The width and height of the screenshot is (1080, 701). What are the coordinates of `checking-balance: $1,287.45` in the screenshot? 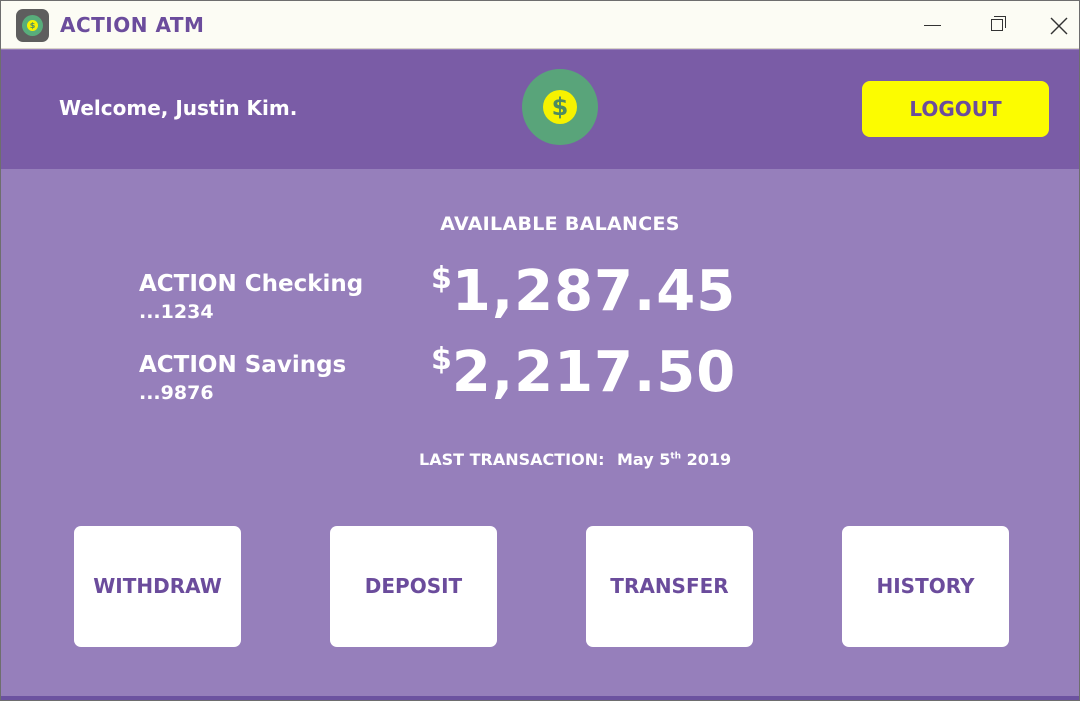 It's located at (583, 291).